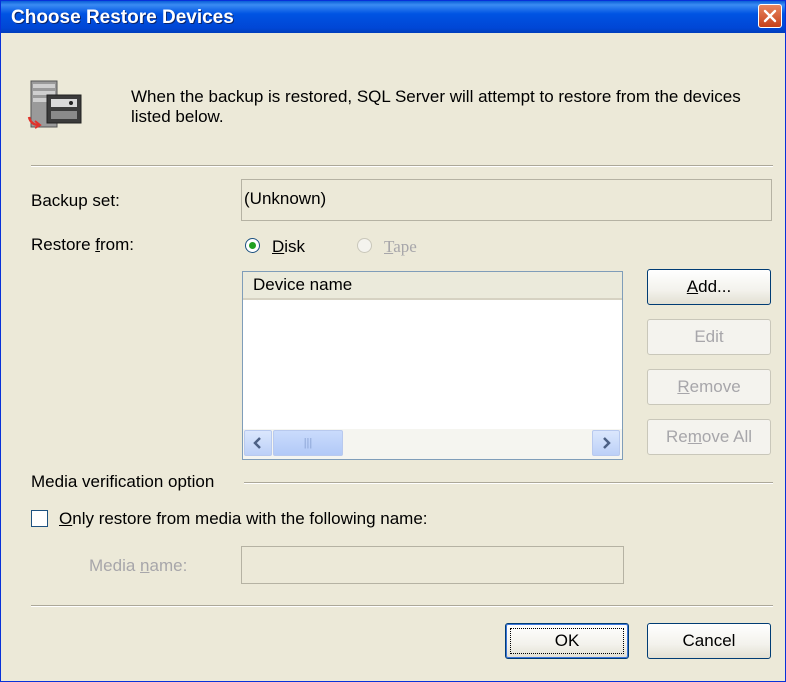 The width and height of the screenshot is (786, 682). I want to click on scroll-grip-icon: |||, so click(308, 443).